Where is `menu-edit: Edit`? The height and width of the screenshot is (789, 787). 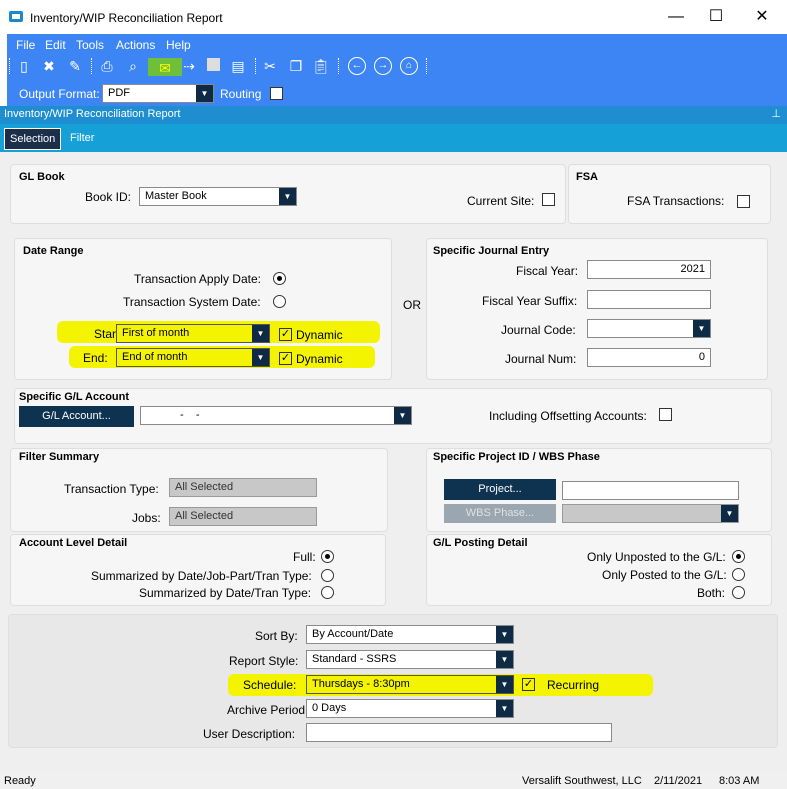 menu-edit: Edit is located at coordinates (55, 45).